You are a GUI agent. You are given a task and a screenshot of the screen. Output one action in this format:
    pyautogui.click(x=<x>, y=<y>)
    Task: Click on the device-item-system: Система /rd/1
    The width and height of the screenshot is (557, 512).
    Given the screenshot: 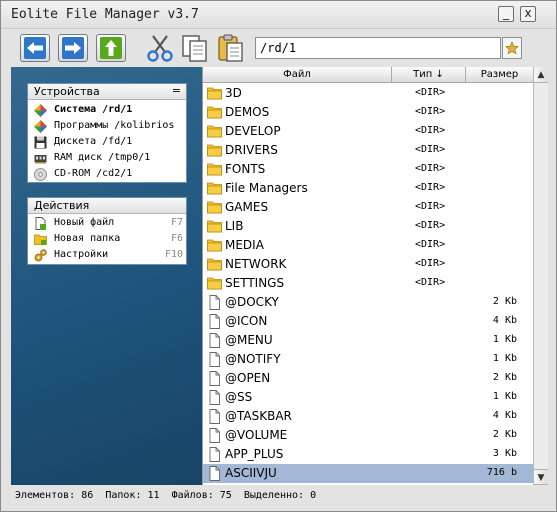 What is the action you would take?
    pyautogui.click(x=107, y=110)
    